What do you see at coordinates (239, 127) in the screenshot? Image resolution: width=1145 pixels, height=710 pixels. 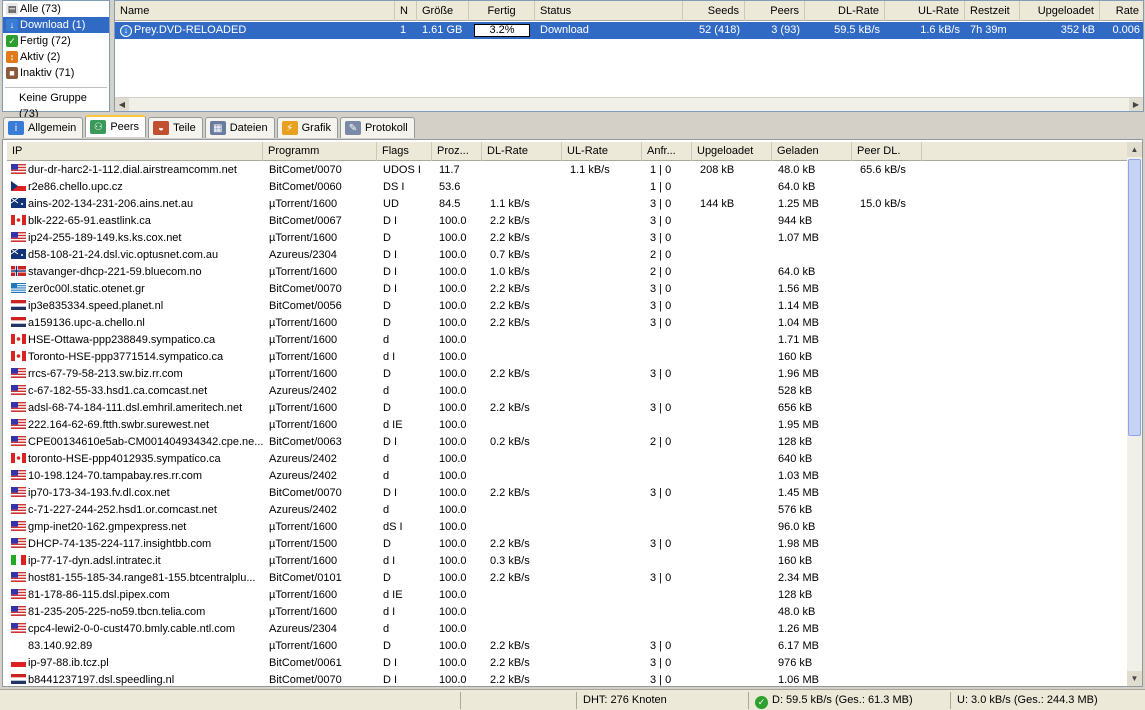 I see `tab-dateien: ▦ Dateien` at bounding box center [239, 127].